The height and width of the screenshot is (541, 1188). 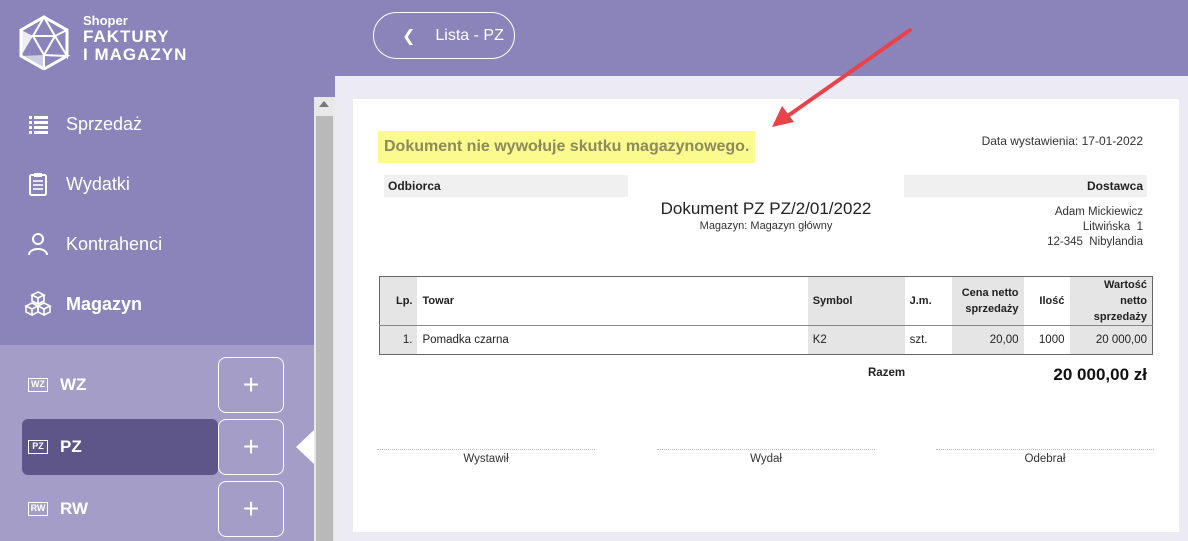 What do you see at coordinates (105, 20) in the screenshot?
I see `brand-small: Shoper` at bounding box center [105, 20].